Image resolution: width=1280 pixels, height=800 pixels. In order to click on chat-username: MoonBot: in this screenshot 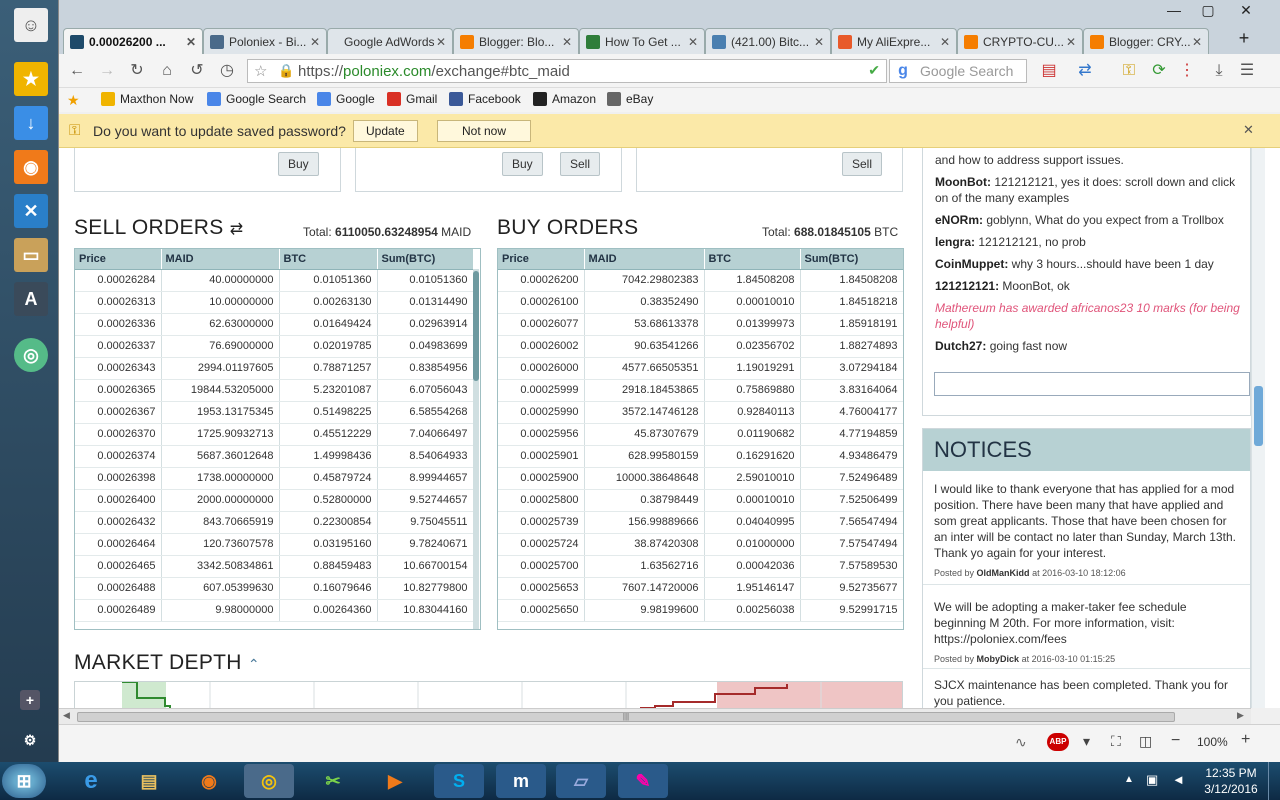, I will do `click(963, 182)`.